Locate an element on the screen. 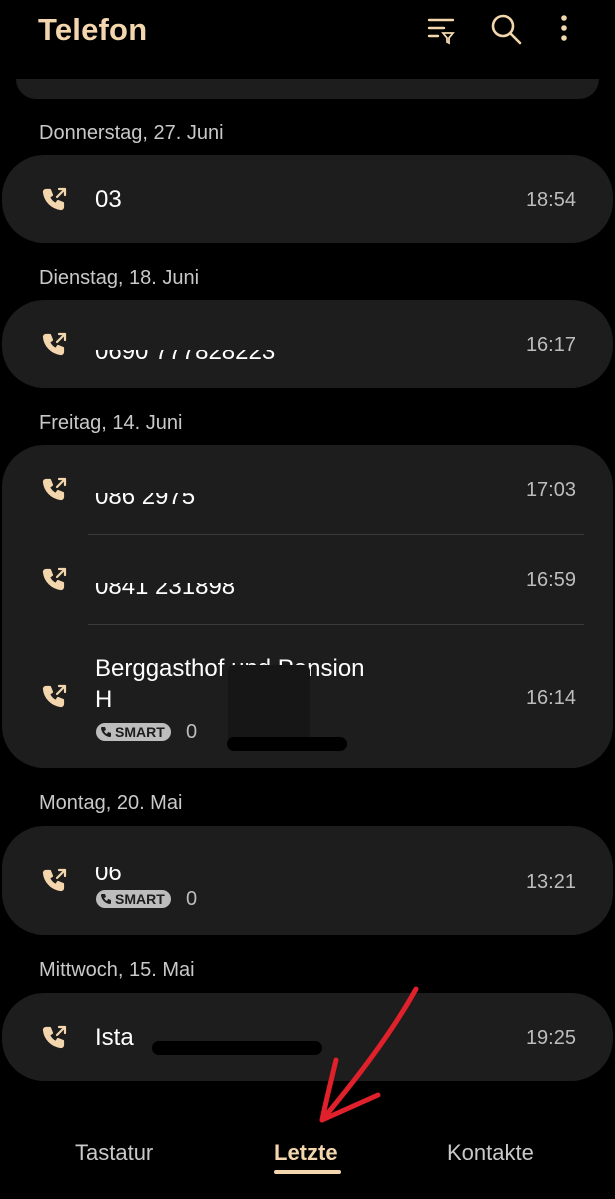  call-log-row: 06 SMART 0 13:21 is located at coordinates (307, 880).